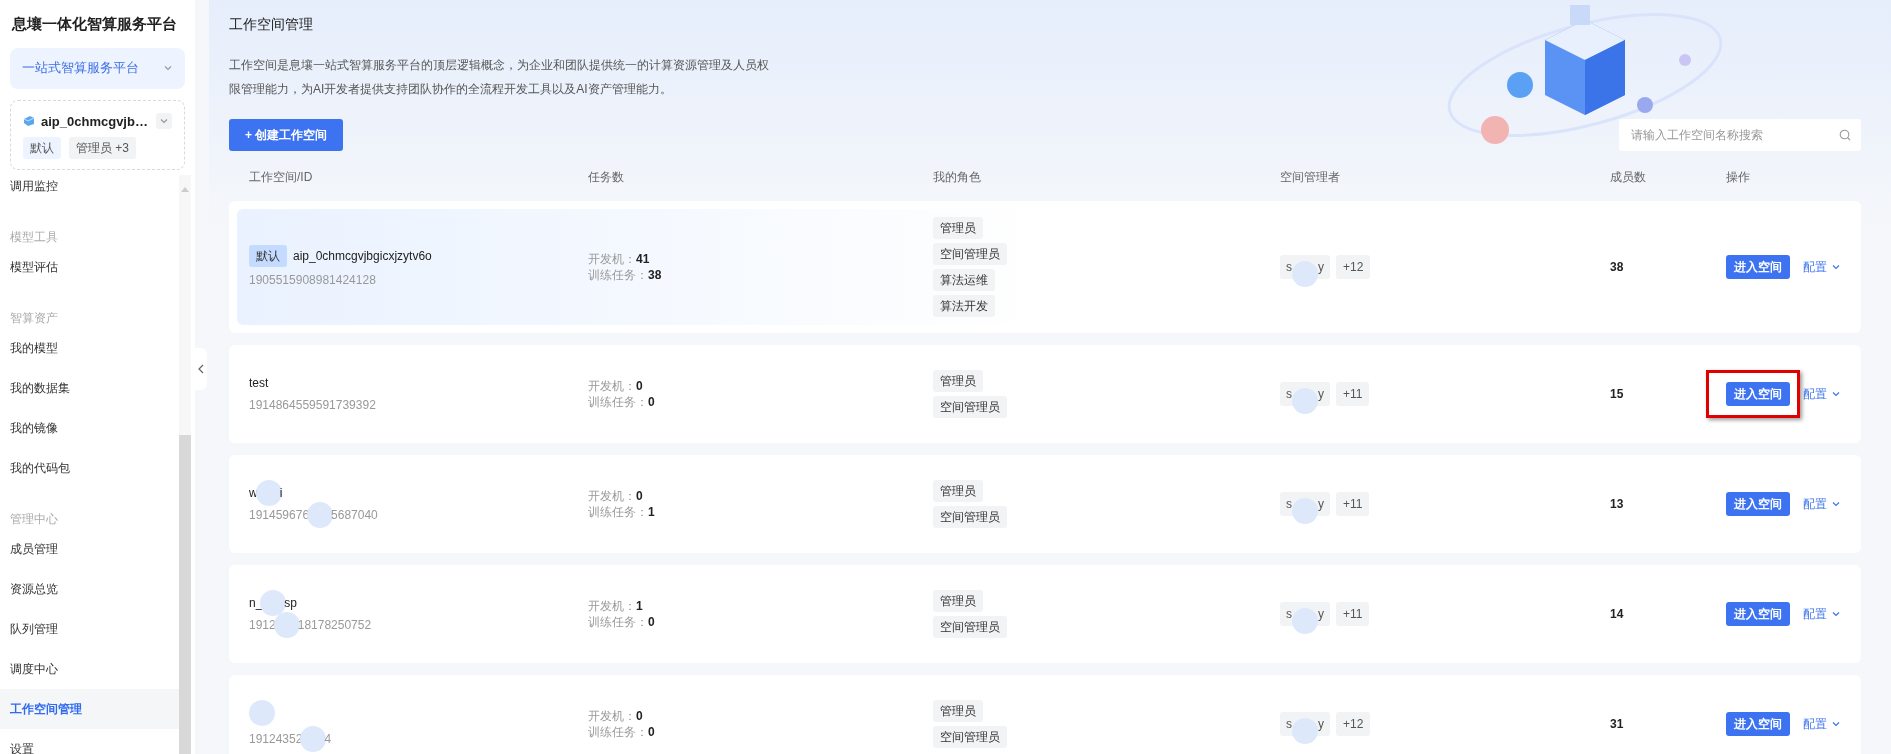 Image resolution: width=1891 pixels, height=754 pixels. Describe the element at coordinates (964, 280) in the screenshot. I see `role-tag: 算法运维` at that location.